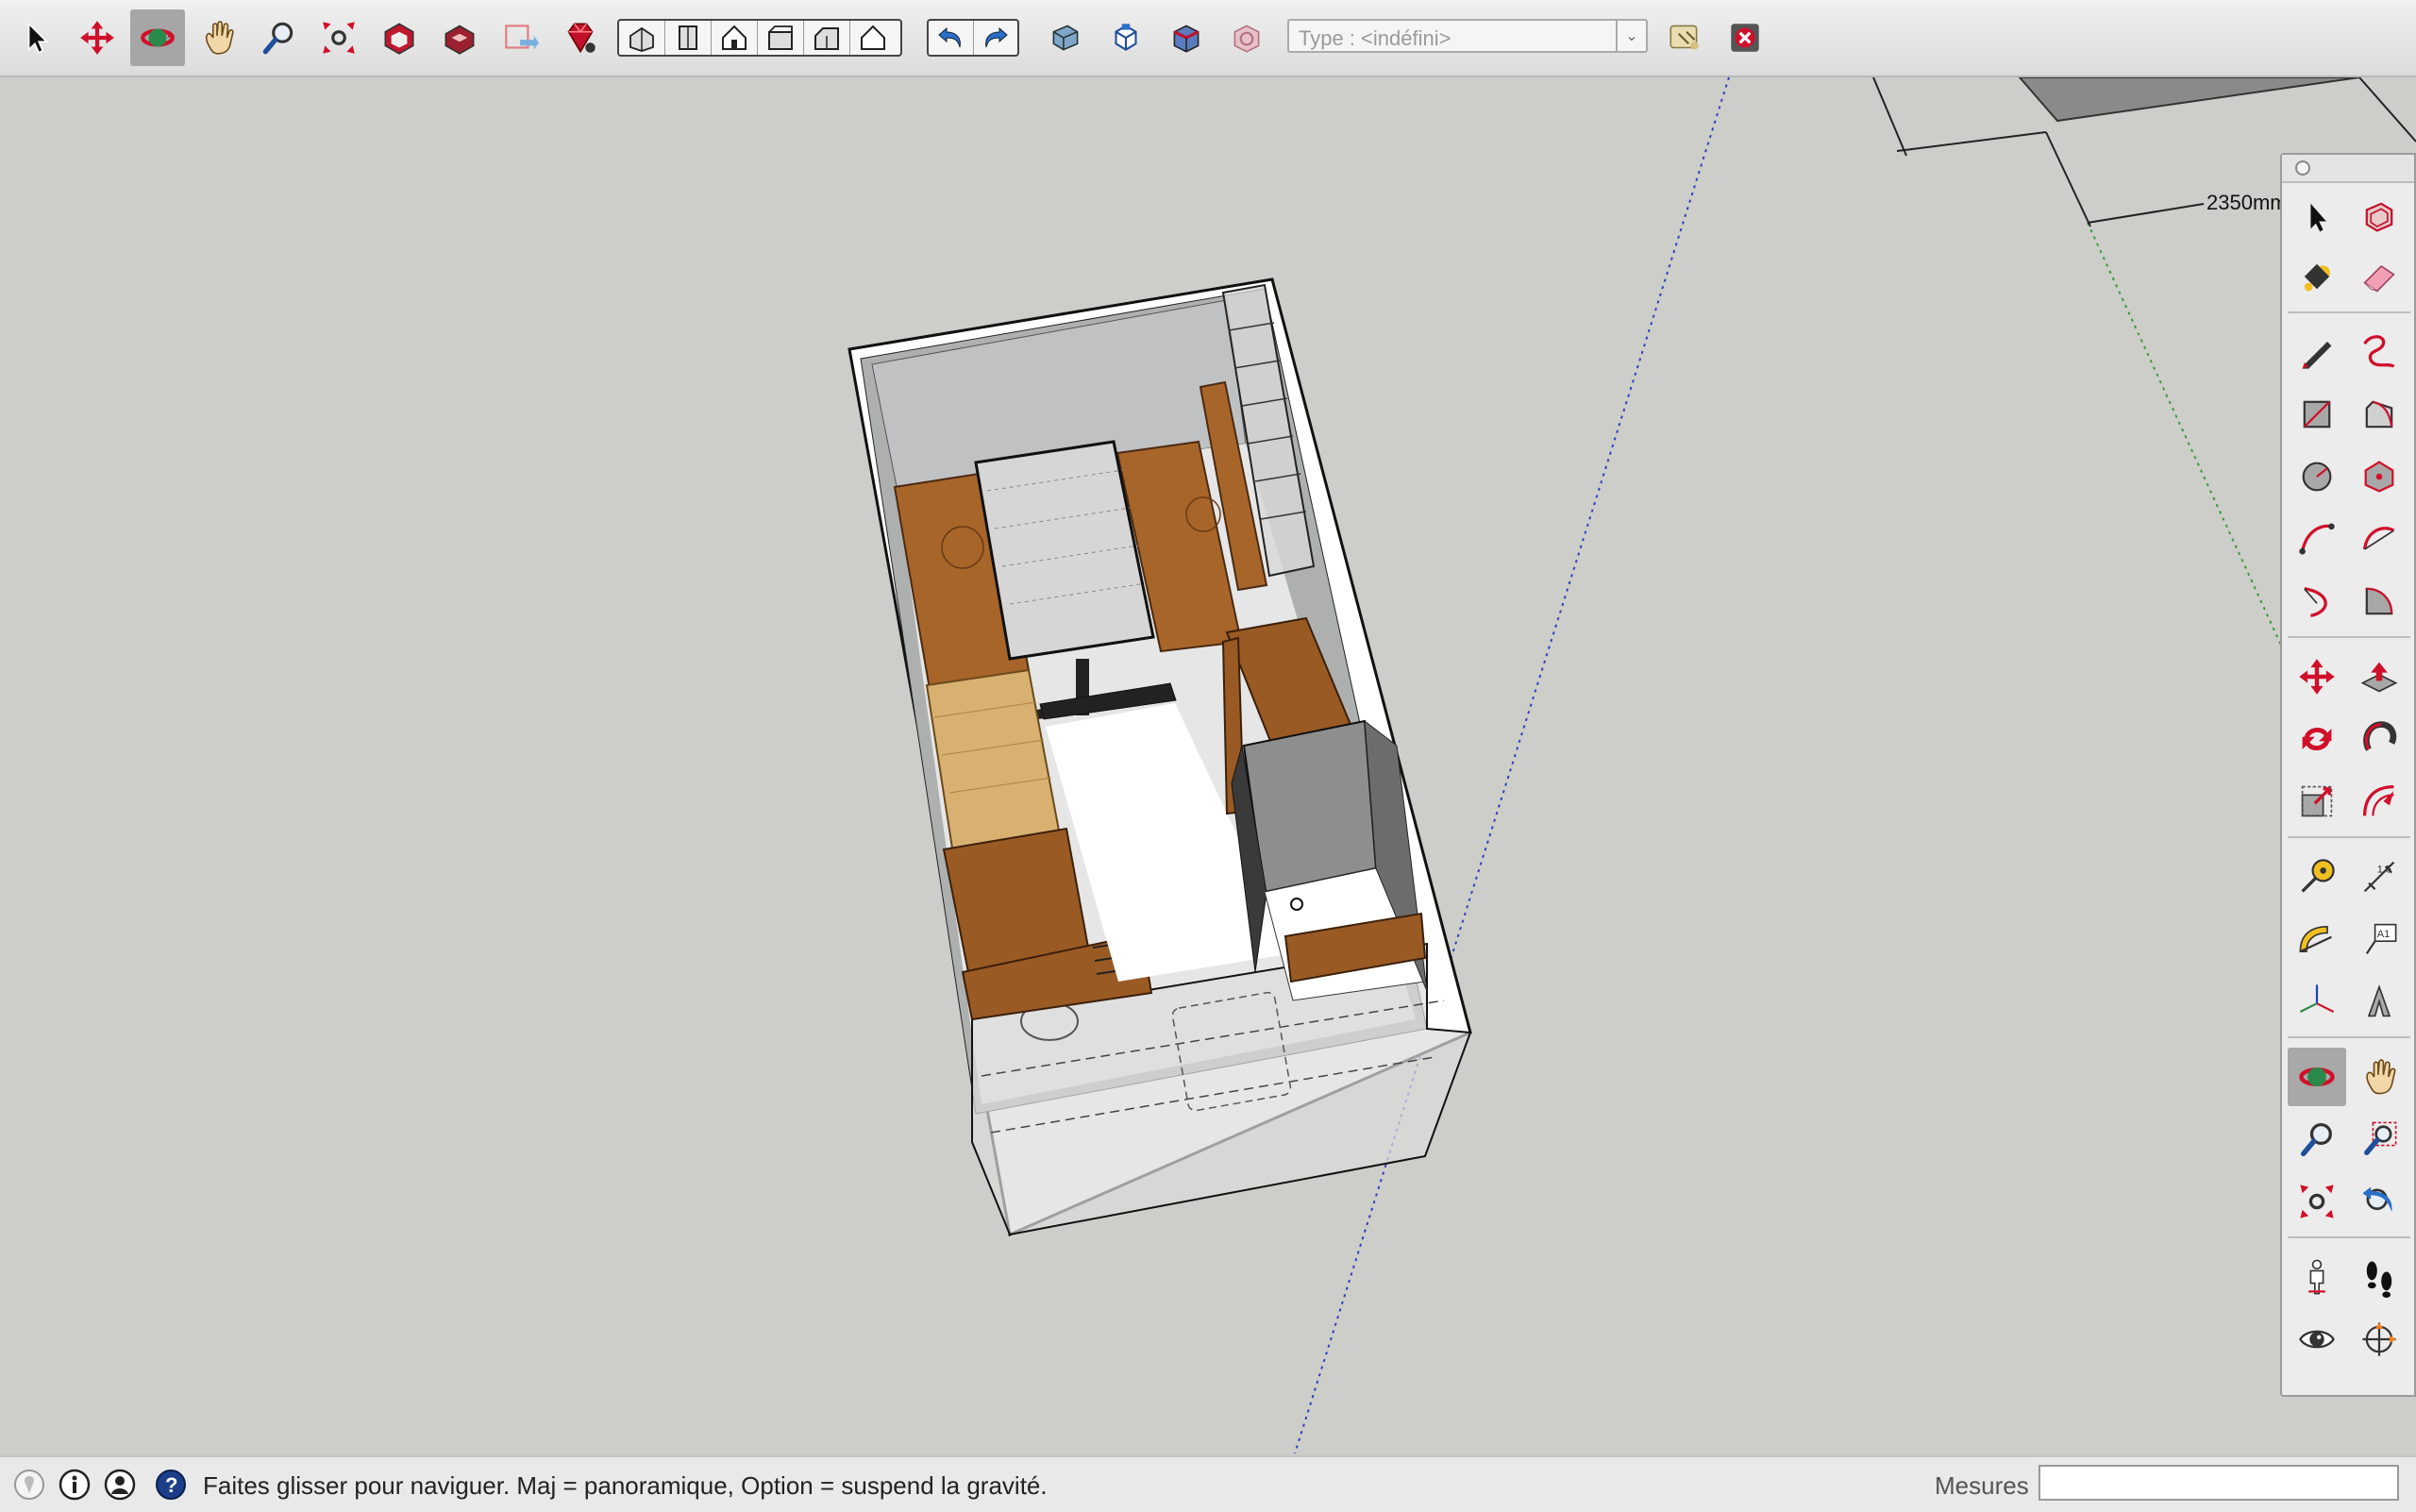 This screenshot has height=1512, width=2416. I want to click on palette-pie-button, so click(2379, 601).